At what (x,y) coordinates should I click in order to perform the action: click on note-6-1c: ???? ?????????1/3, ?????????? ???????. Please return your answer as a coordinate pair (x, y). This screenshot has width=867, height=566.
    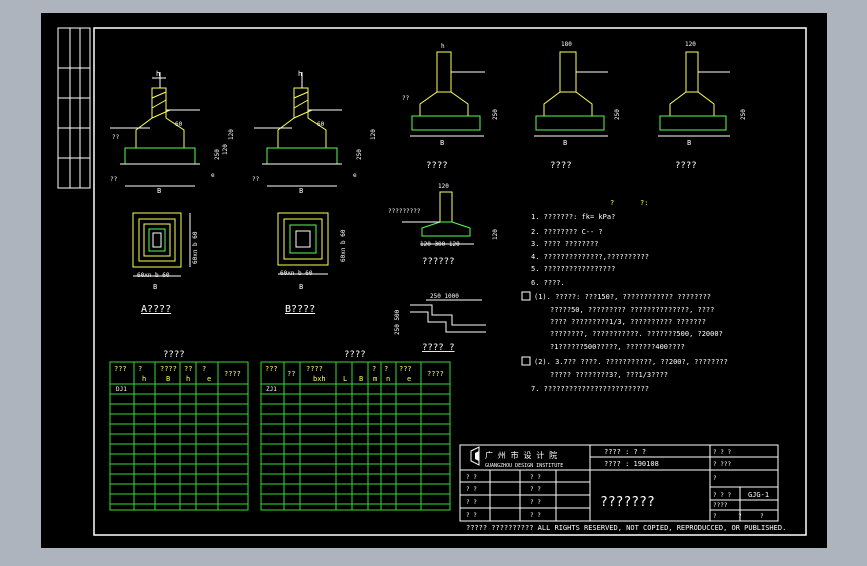
    Looking at the image, I should click on (628, 322).